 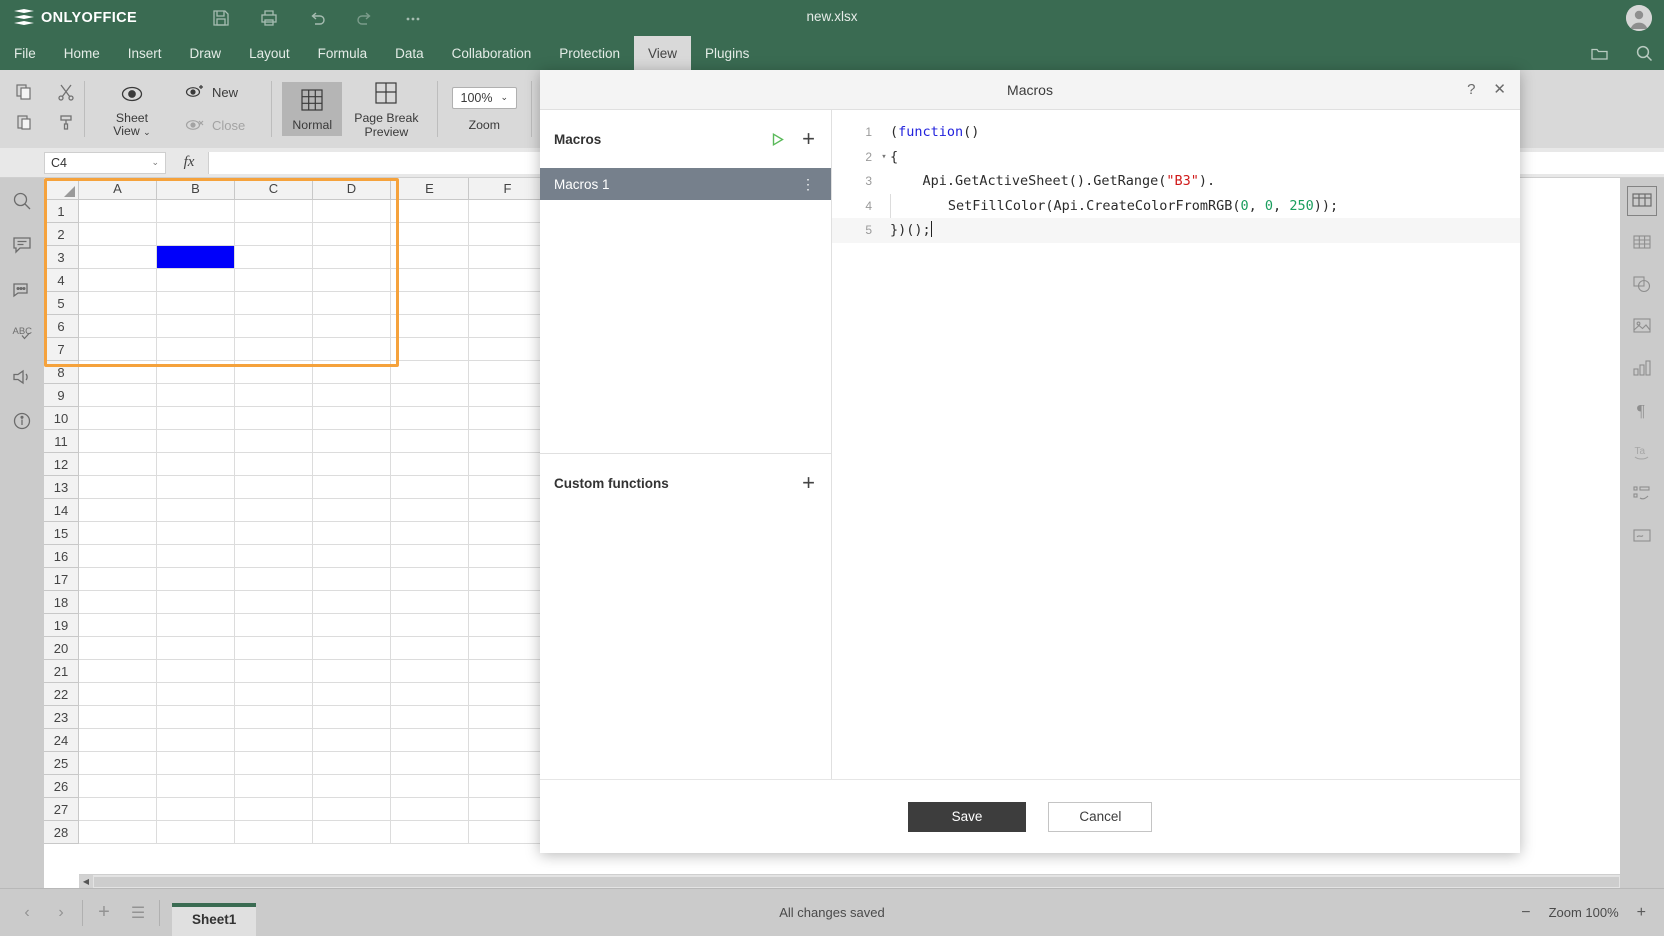 What do you see at coordinates (145, 53) in the screenshot?
I see `tab-insert: Insert` at bounding box center [145, 53].